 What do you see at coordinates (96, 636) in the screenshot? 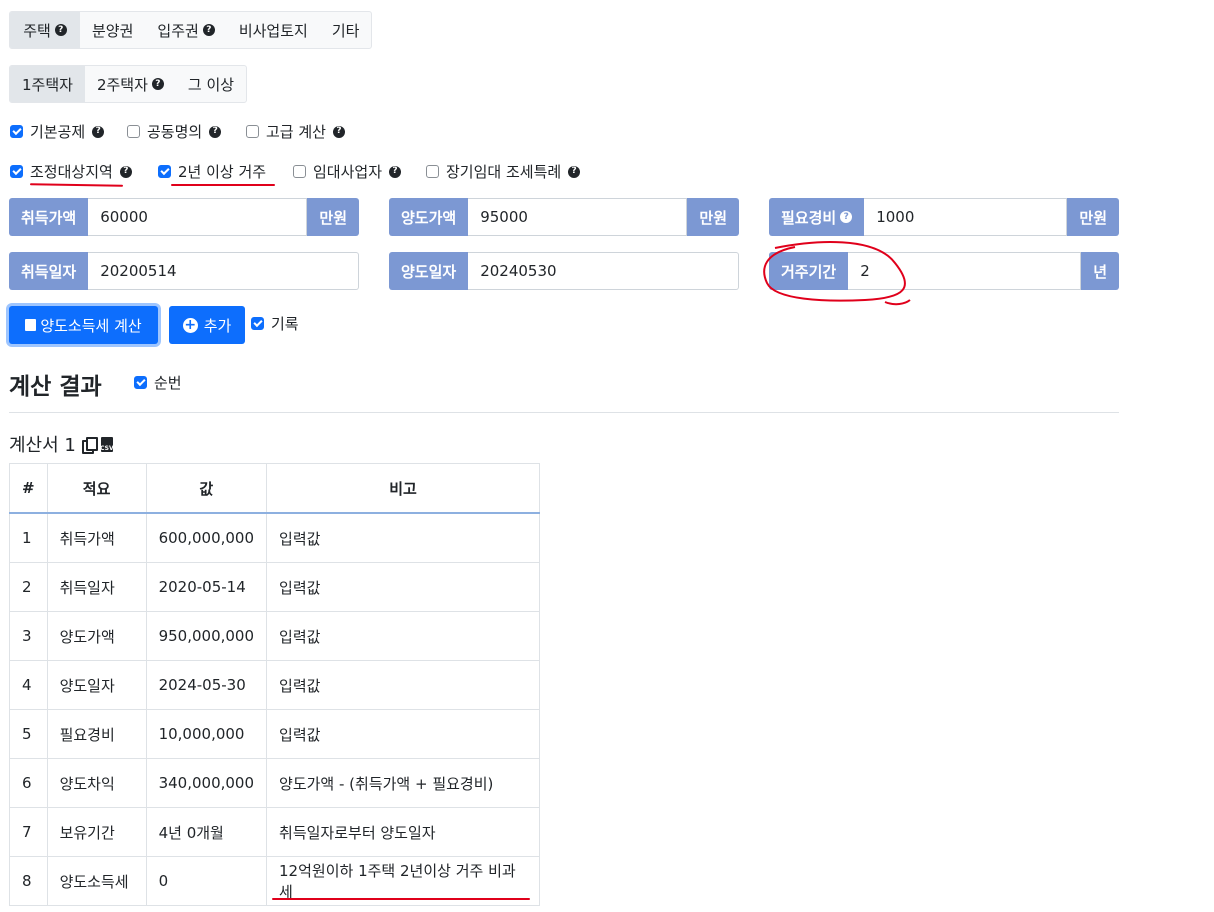
I see `cell: 양도가액` at bounding box center [96, 636].